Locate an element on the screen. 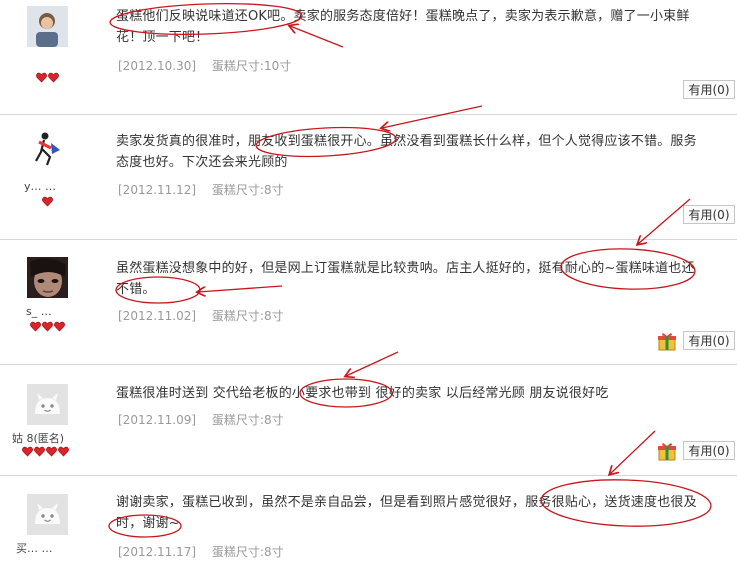 Image resolution: width=737 pixels, height=565 pixels. review-meta: [2012.10.30] 蛋糕尺寸:10寸 is located at coordinates (204, 65).